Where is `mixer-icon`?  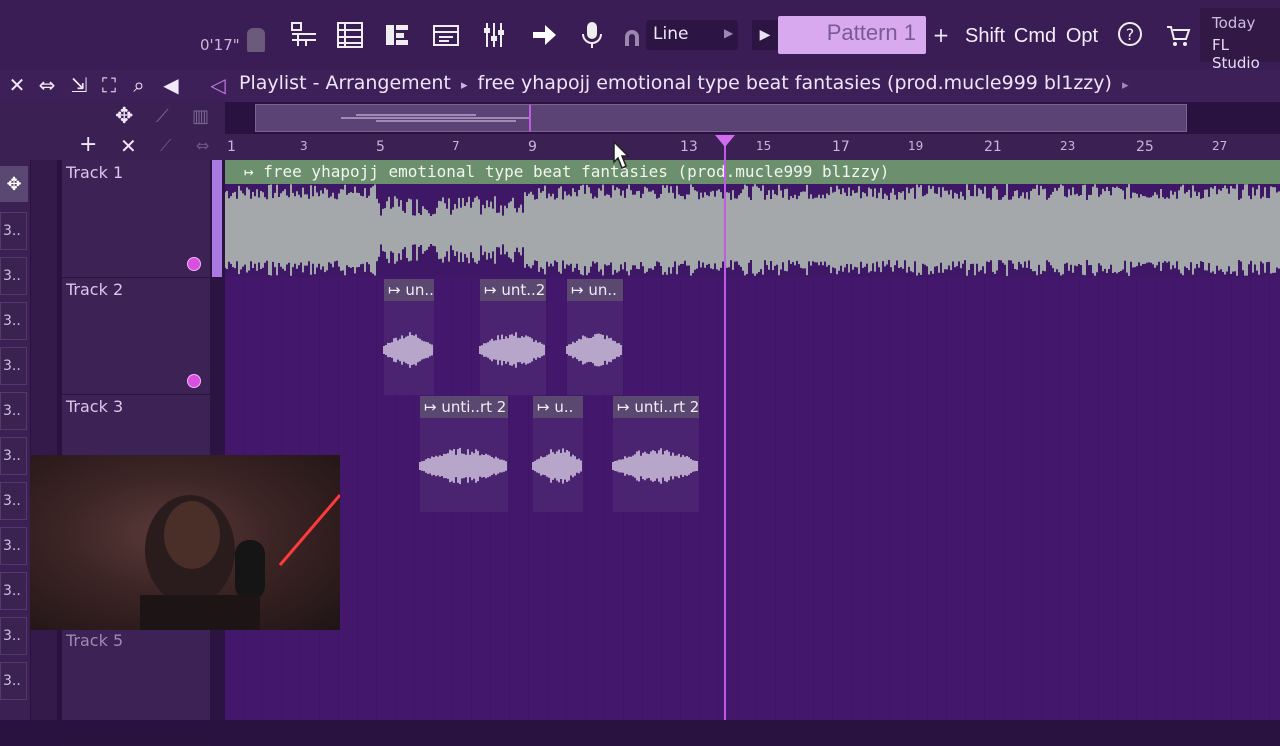 mixer-icon is located at coordinates (494, 35).